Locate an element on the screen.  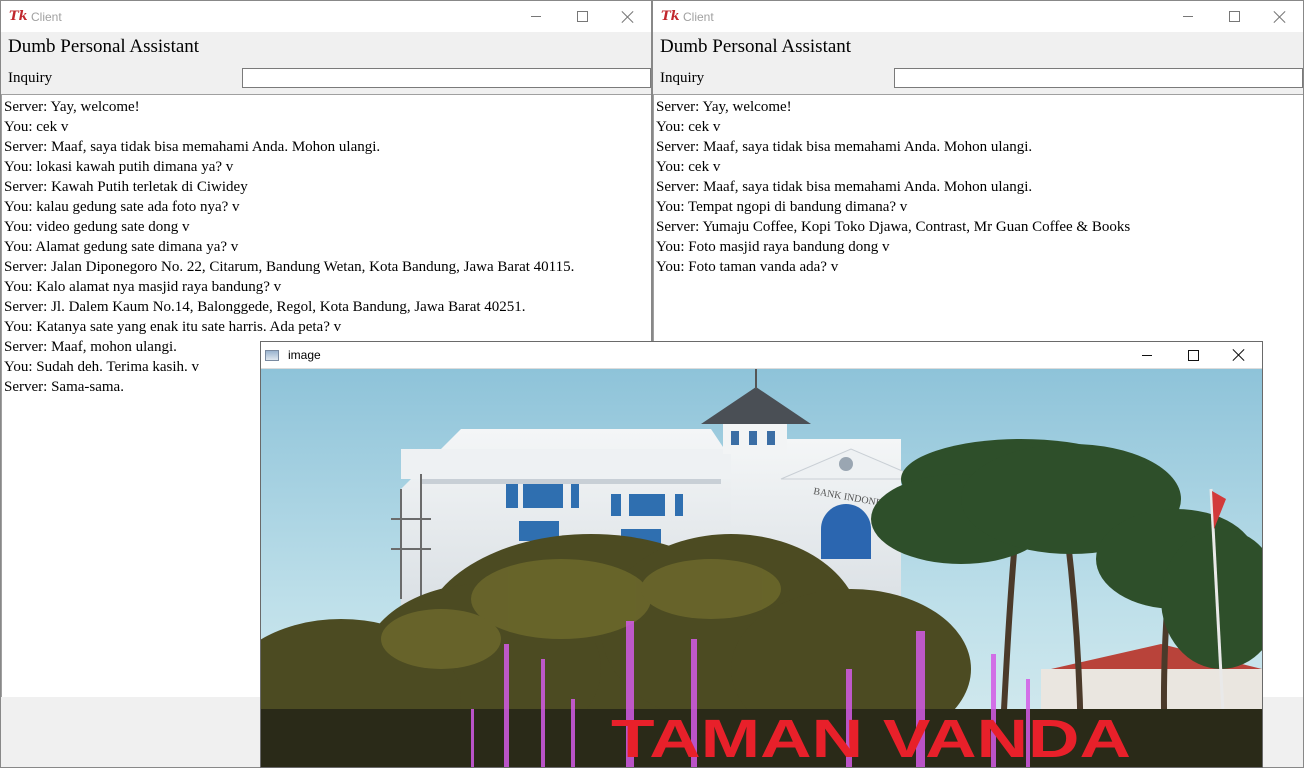
chat-message: You: Foto masjid raya bandung dong v is located at coordinates (773, 247).